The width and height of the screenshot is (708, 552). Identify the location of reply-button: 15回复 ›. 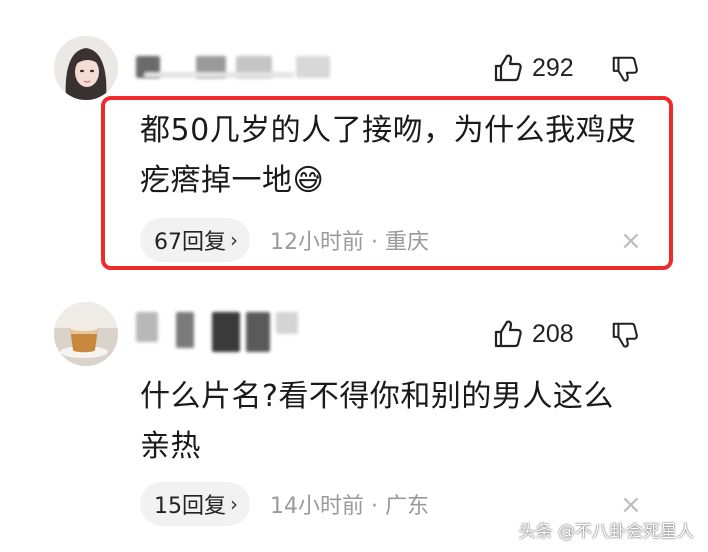
(195, 504).